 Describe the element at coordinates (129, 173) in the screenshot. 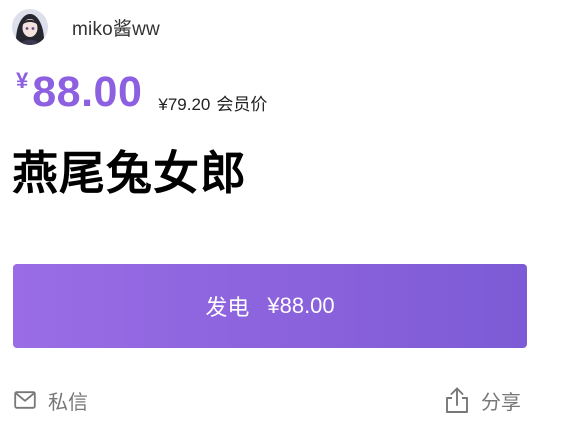

I see `product-title: 燕尾兔女郎` at that location.